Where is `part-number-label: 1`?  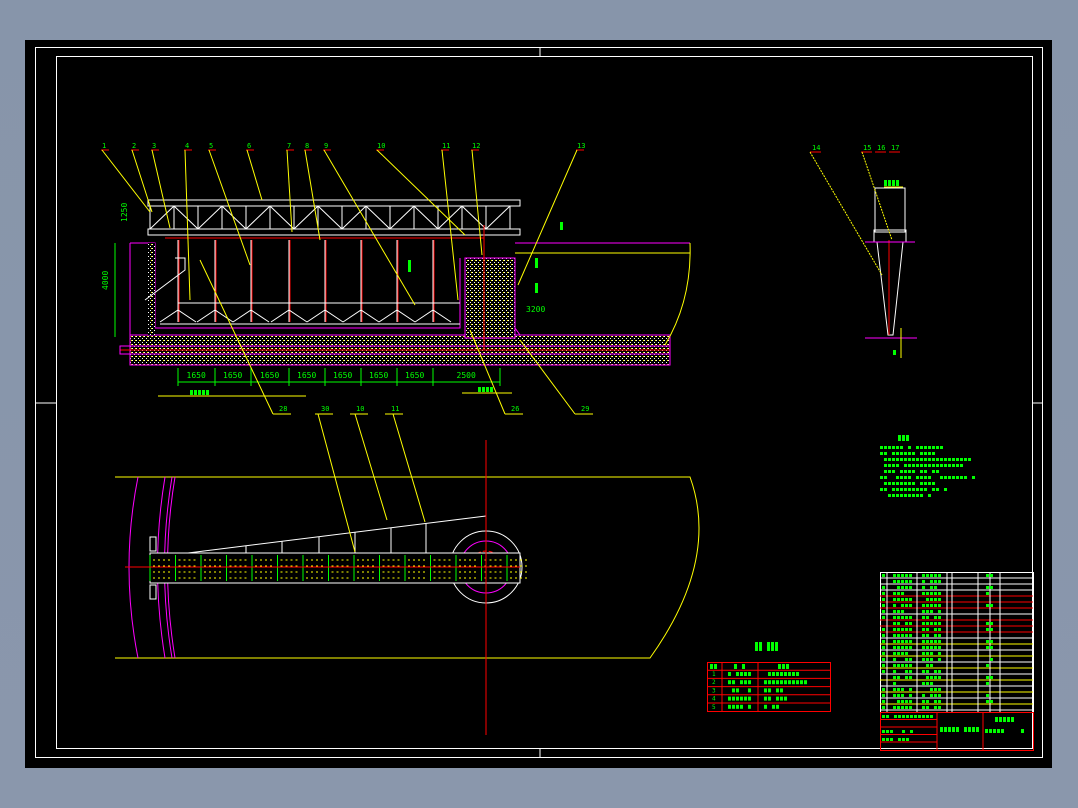
part-number-label: 1 is located at coordinates (104, 146).